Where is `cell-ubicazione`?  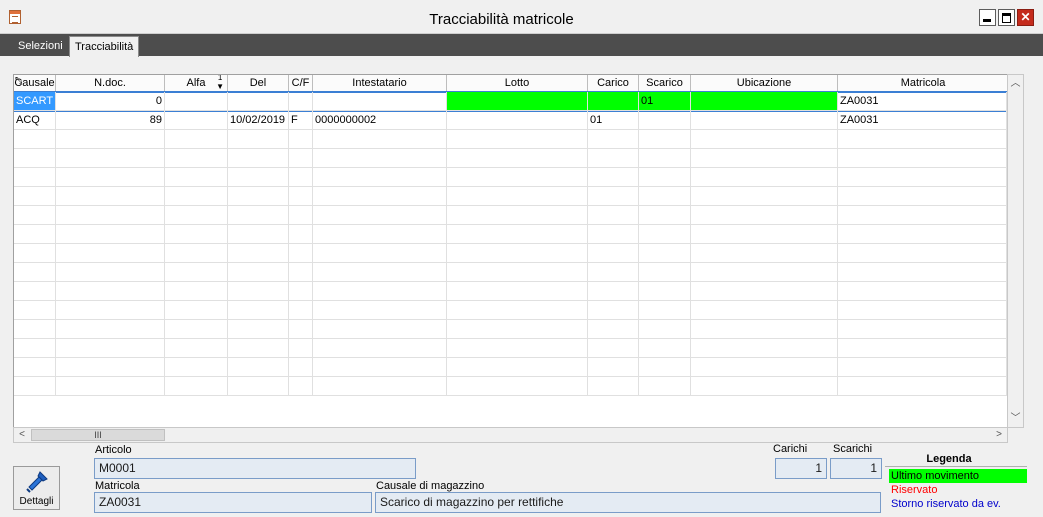 cell-ubicazione is located at coordinates (764, 101).